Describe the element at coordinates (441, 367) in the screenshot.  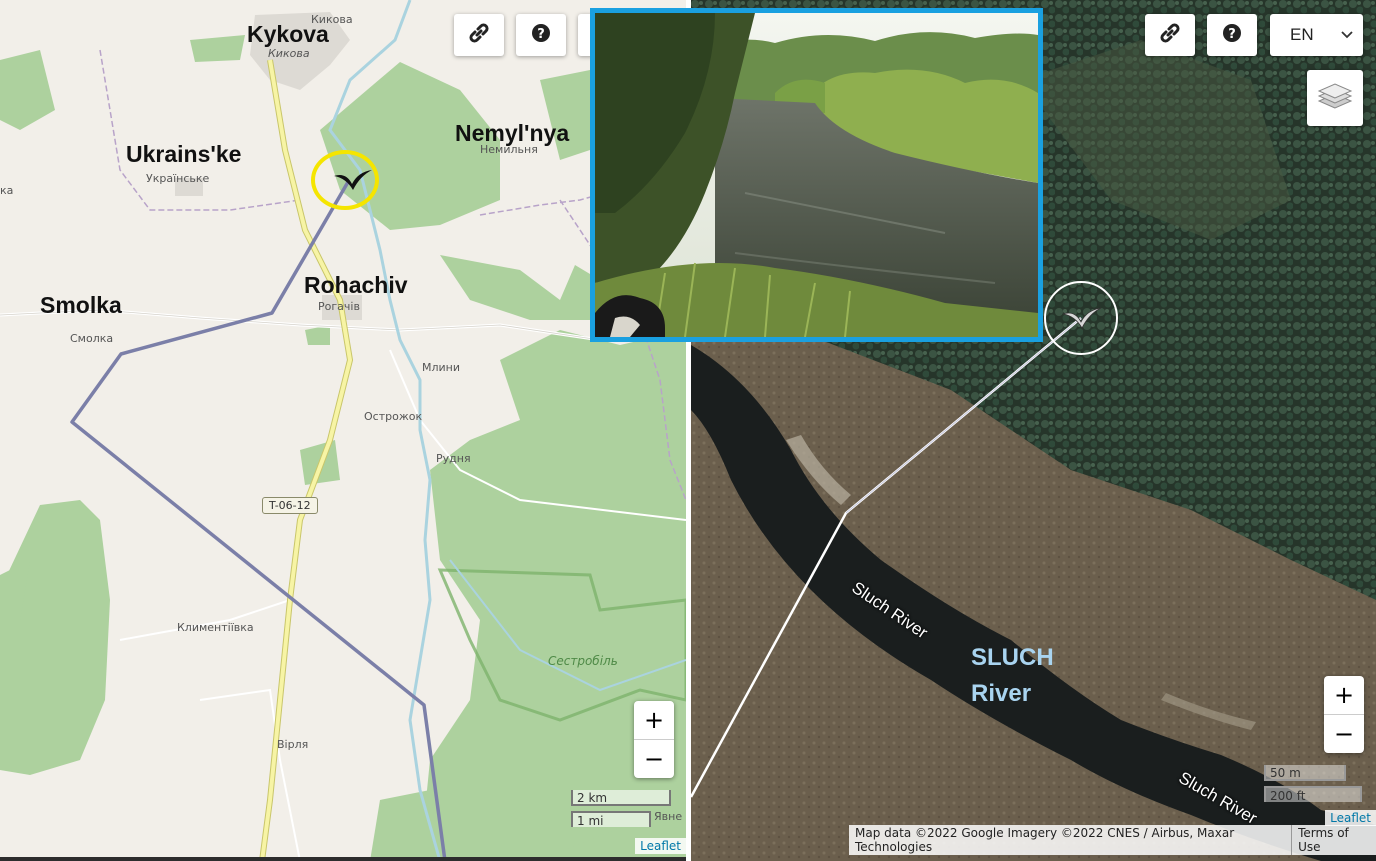
I see `map-label-mlyny: Млини` at that location.